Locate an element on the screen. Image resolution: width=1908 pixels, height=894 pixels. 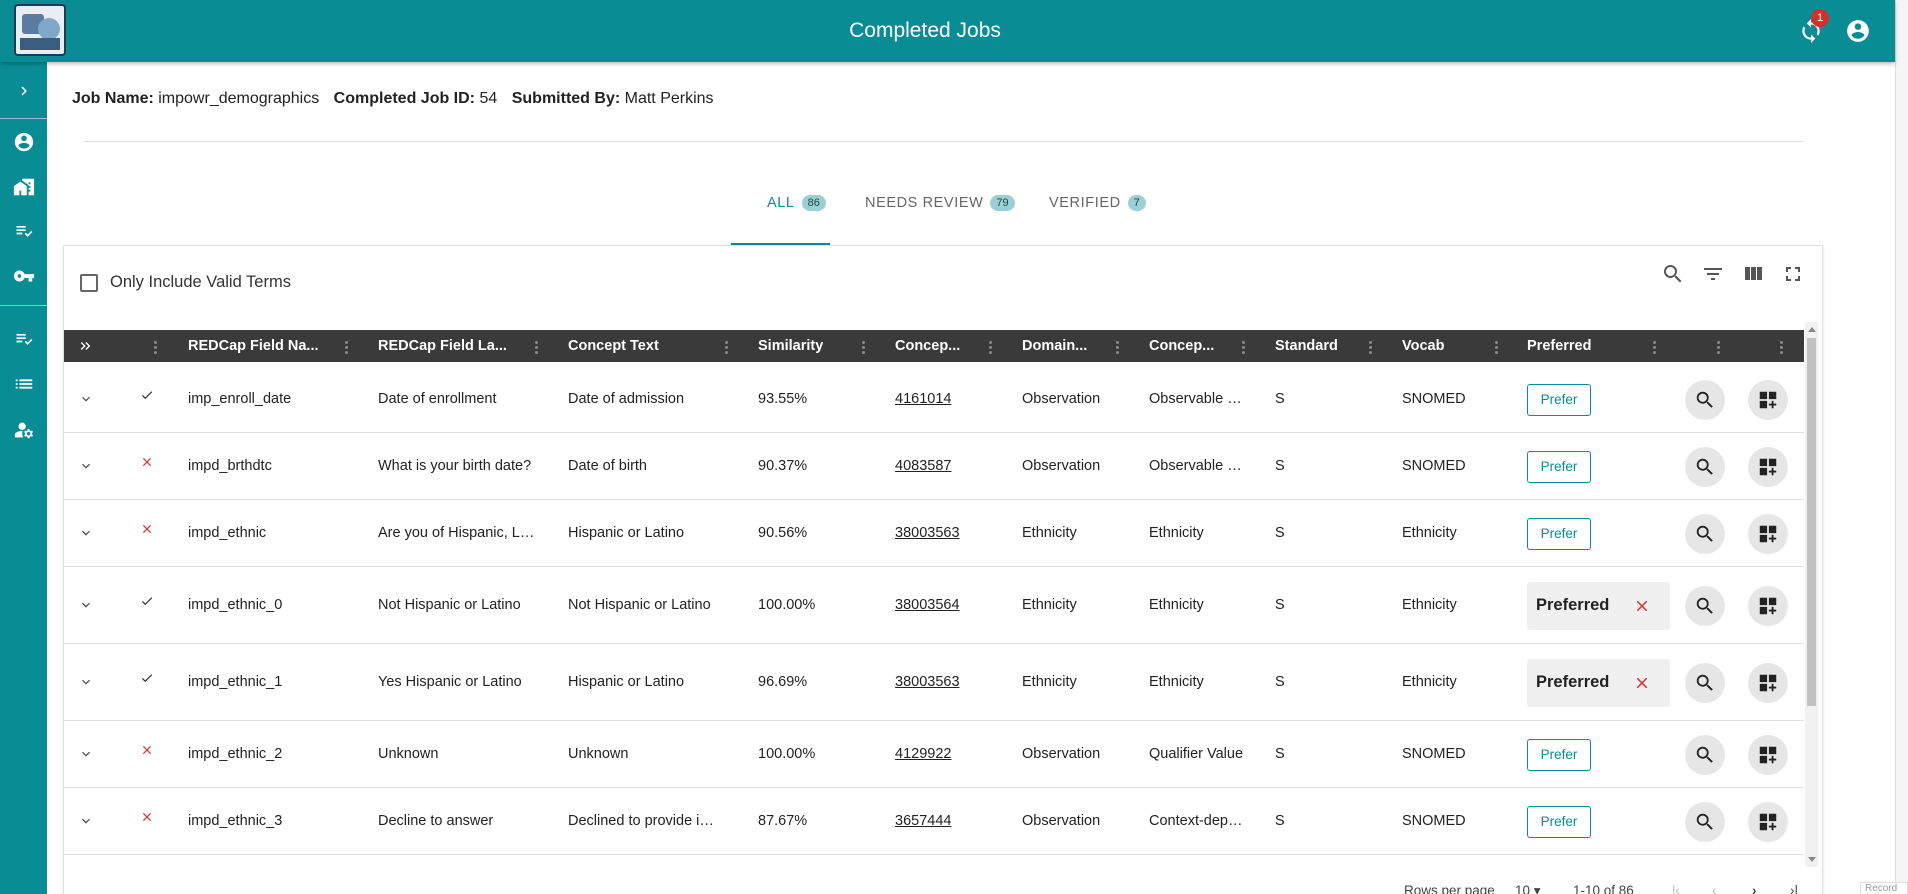
column-header-preferred: Preferred is located at coordinates (1577, 346).